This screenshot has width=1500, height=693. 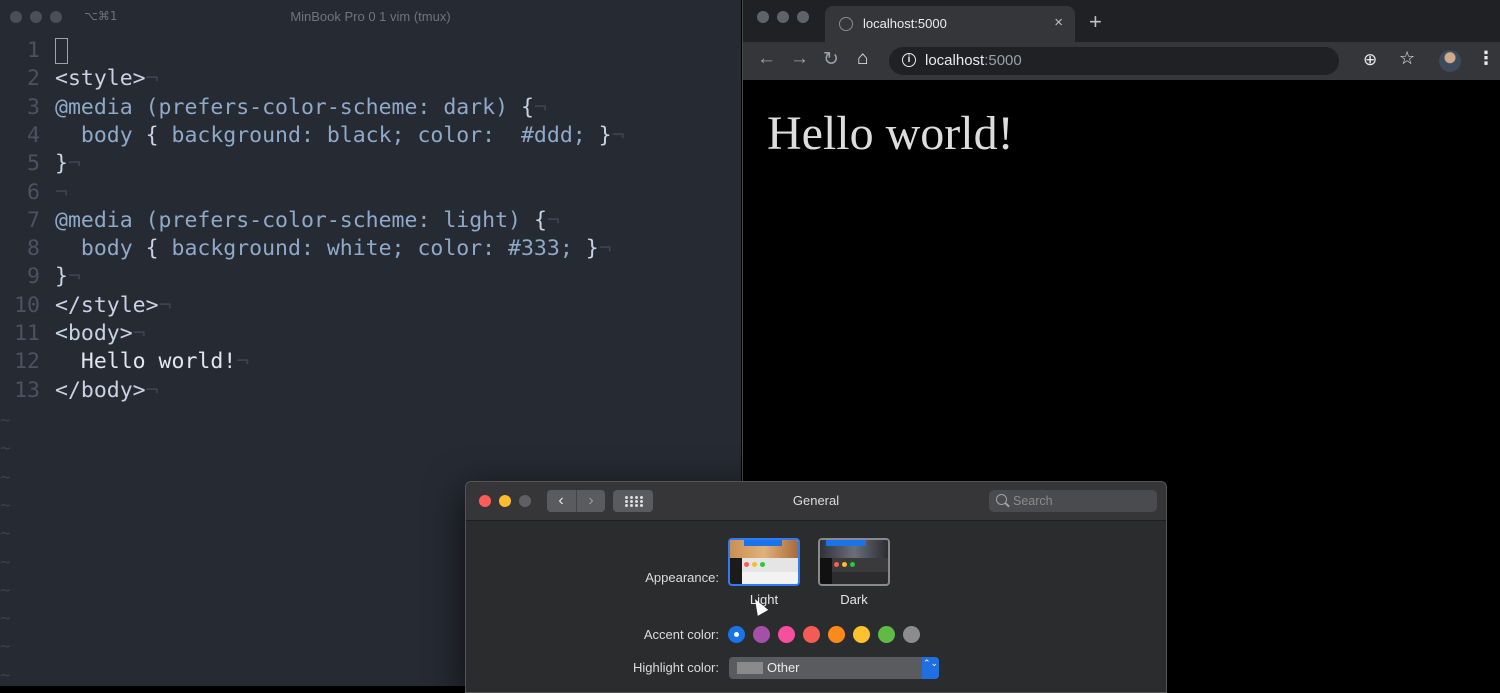 What do you see at coordinates (783, 17) in the screenshot?
I see `minimize-button` at bounding box center [783, 17].